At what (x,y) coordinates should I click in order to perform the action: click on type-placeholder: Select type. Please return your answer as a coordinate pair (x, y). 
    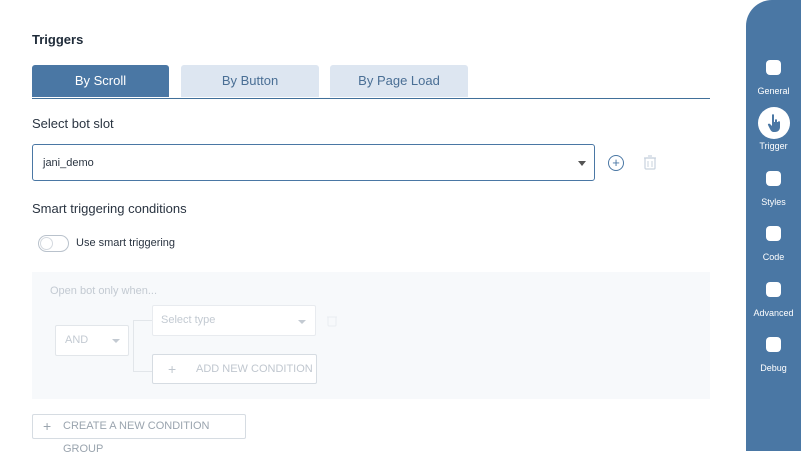
    Looking at the image, I should click on (188, 320).